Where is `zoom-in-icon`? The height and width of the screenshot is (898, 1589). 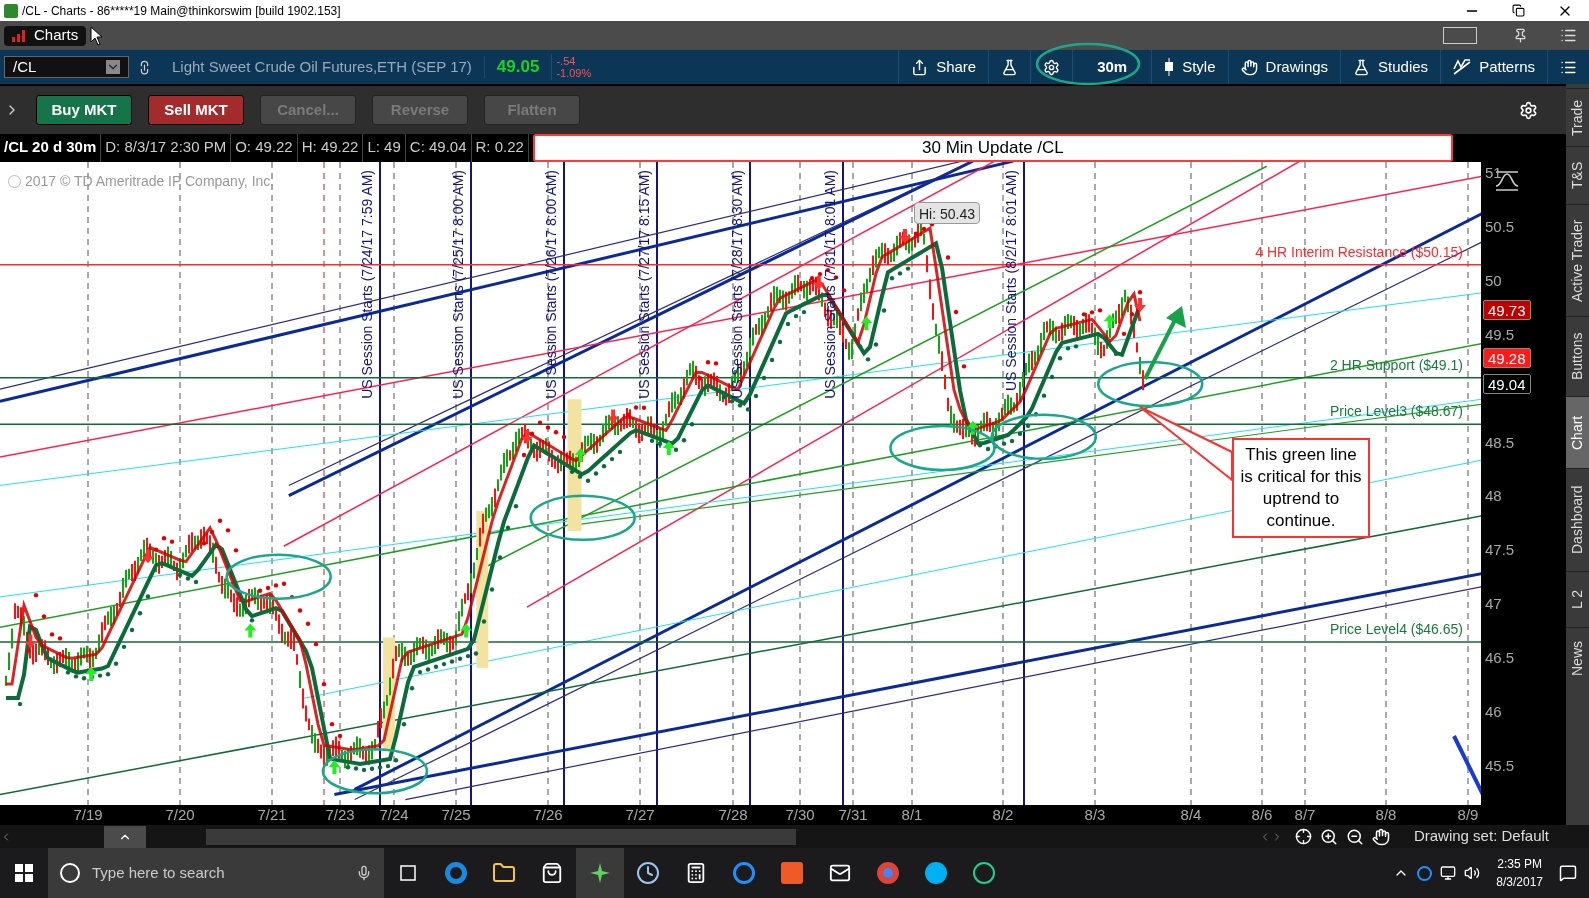
zoom-in-icon is located at coordinates (1328, 836).